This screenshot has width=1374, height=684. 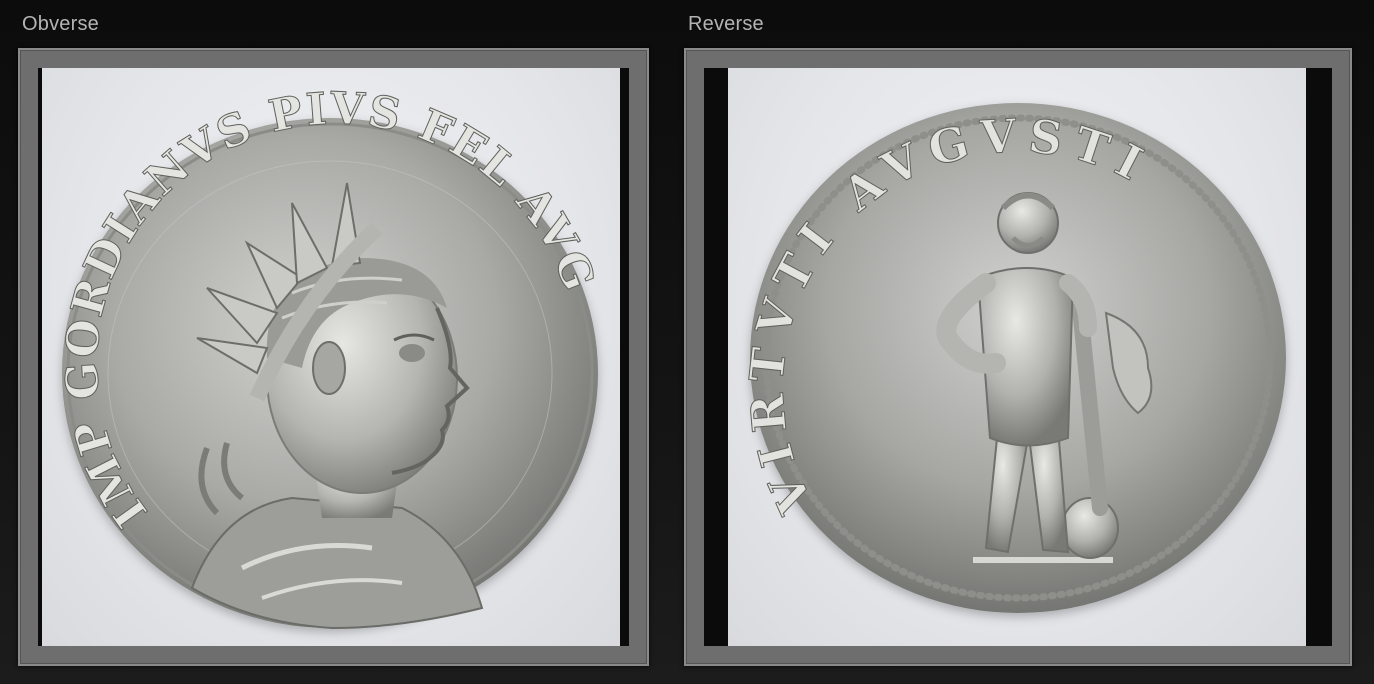 What do you see at coordinates (726, 24) in the screenshot?
I see `reverse-caption: Reverse` at bounding box center [726, 24].